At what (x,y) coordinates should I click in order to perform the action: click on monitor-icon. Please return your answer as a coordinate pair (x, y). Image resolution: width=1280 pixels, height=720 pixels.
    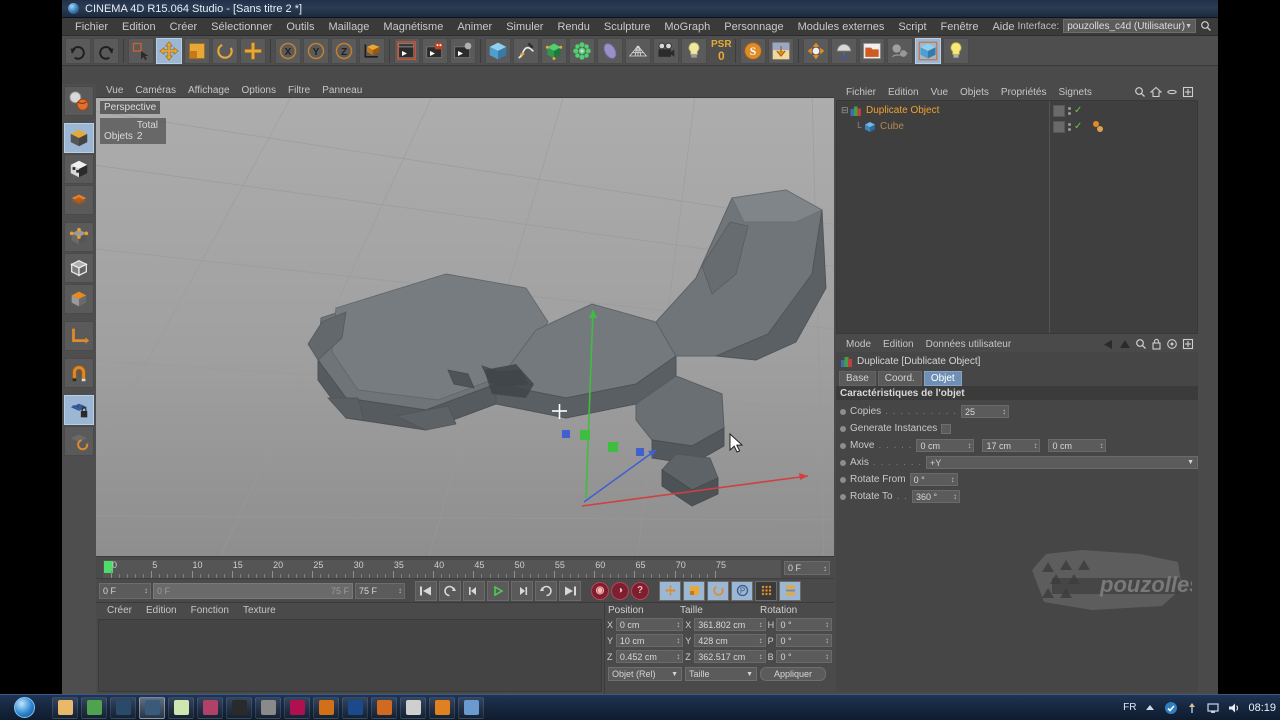
    Looking at the image, I should click on (1213, 708).